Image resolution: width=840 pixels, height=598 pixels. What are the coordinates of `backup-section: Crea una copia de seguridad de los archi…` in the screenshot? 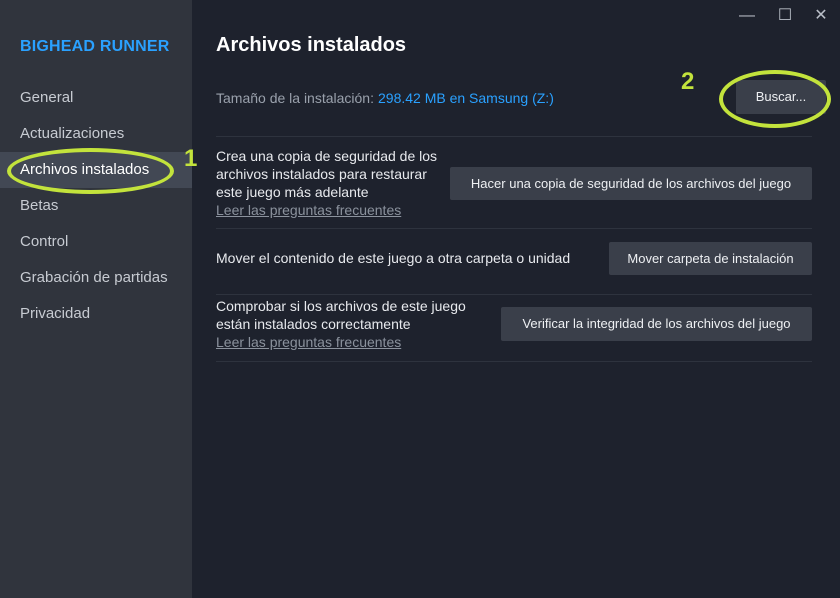 It's located at (331, 183).